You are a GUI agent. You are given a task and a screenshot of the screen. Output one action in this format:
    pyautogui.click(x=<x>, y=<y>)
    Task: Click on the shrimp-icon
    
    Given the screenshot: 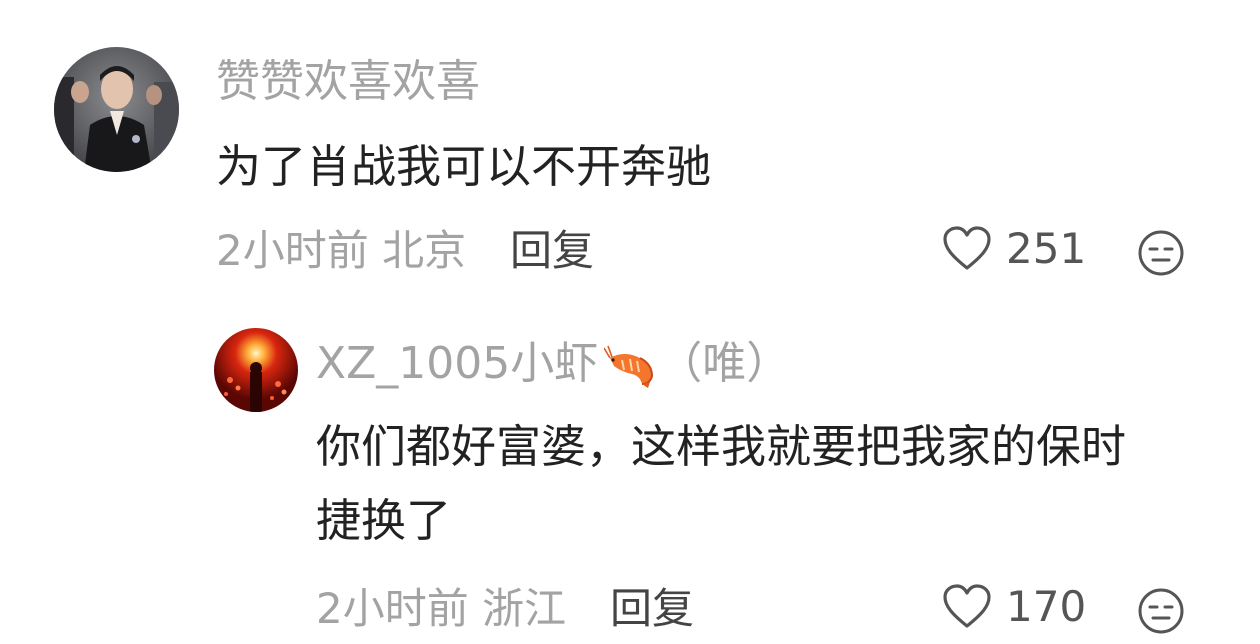 What is the action you would take?
    pyautogui.click(x=629, y=366)
    